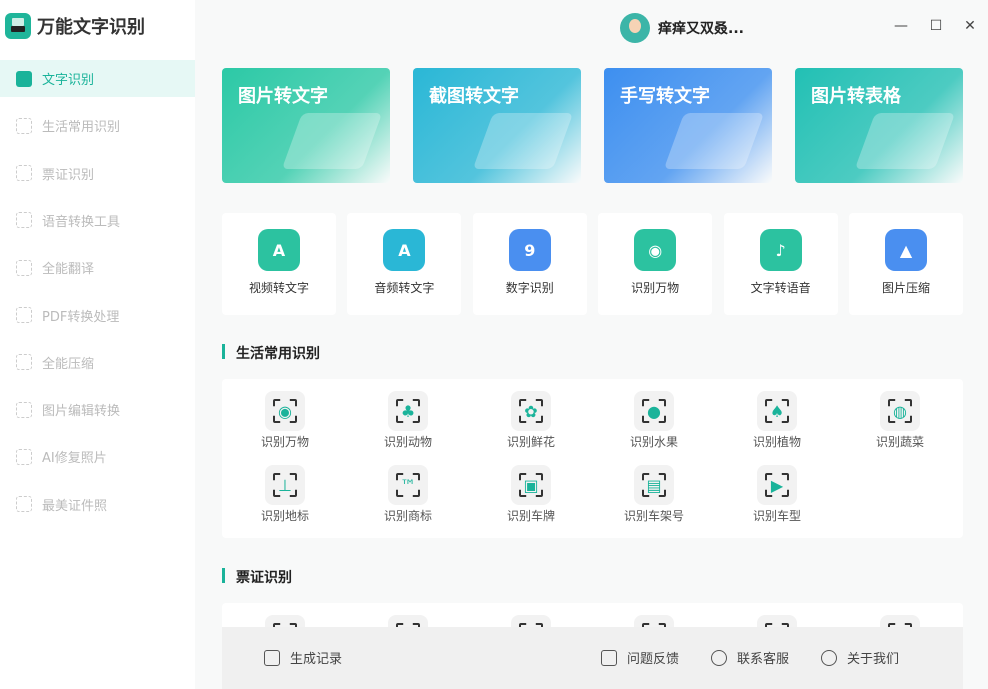 The width and height of the screenshot is (988, 689). I want to click on sidebar-item-label: 全能翻译, so click(68, 270).